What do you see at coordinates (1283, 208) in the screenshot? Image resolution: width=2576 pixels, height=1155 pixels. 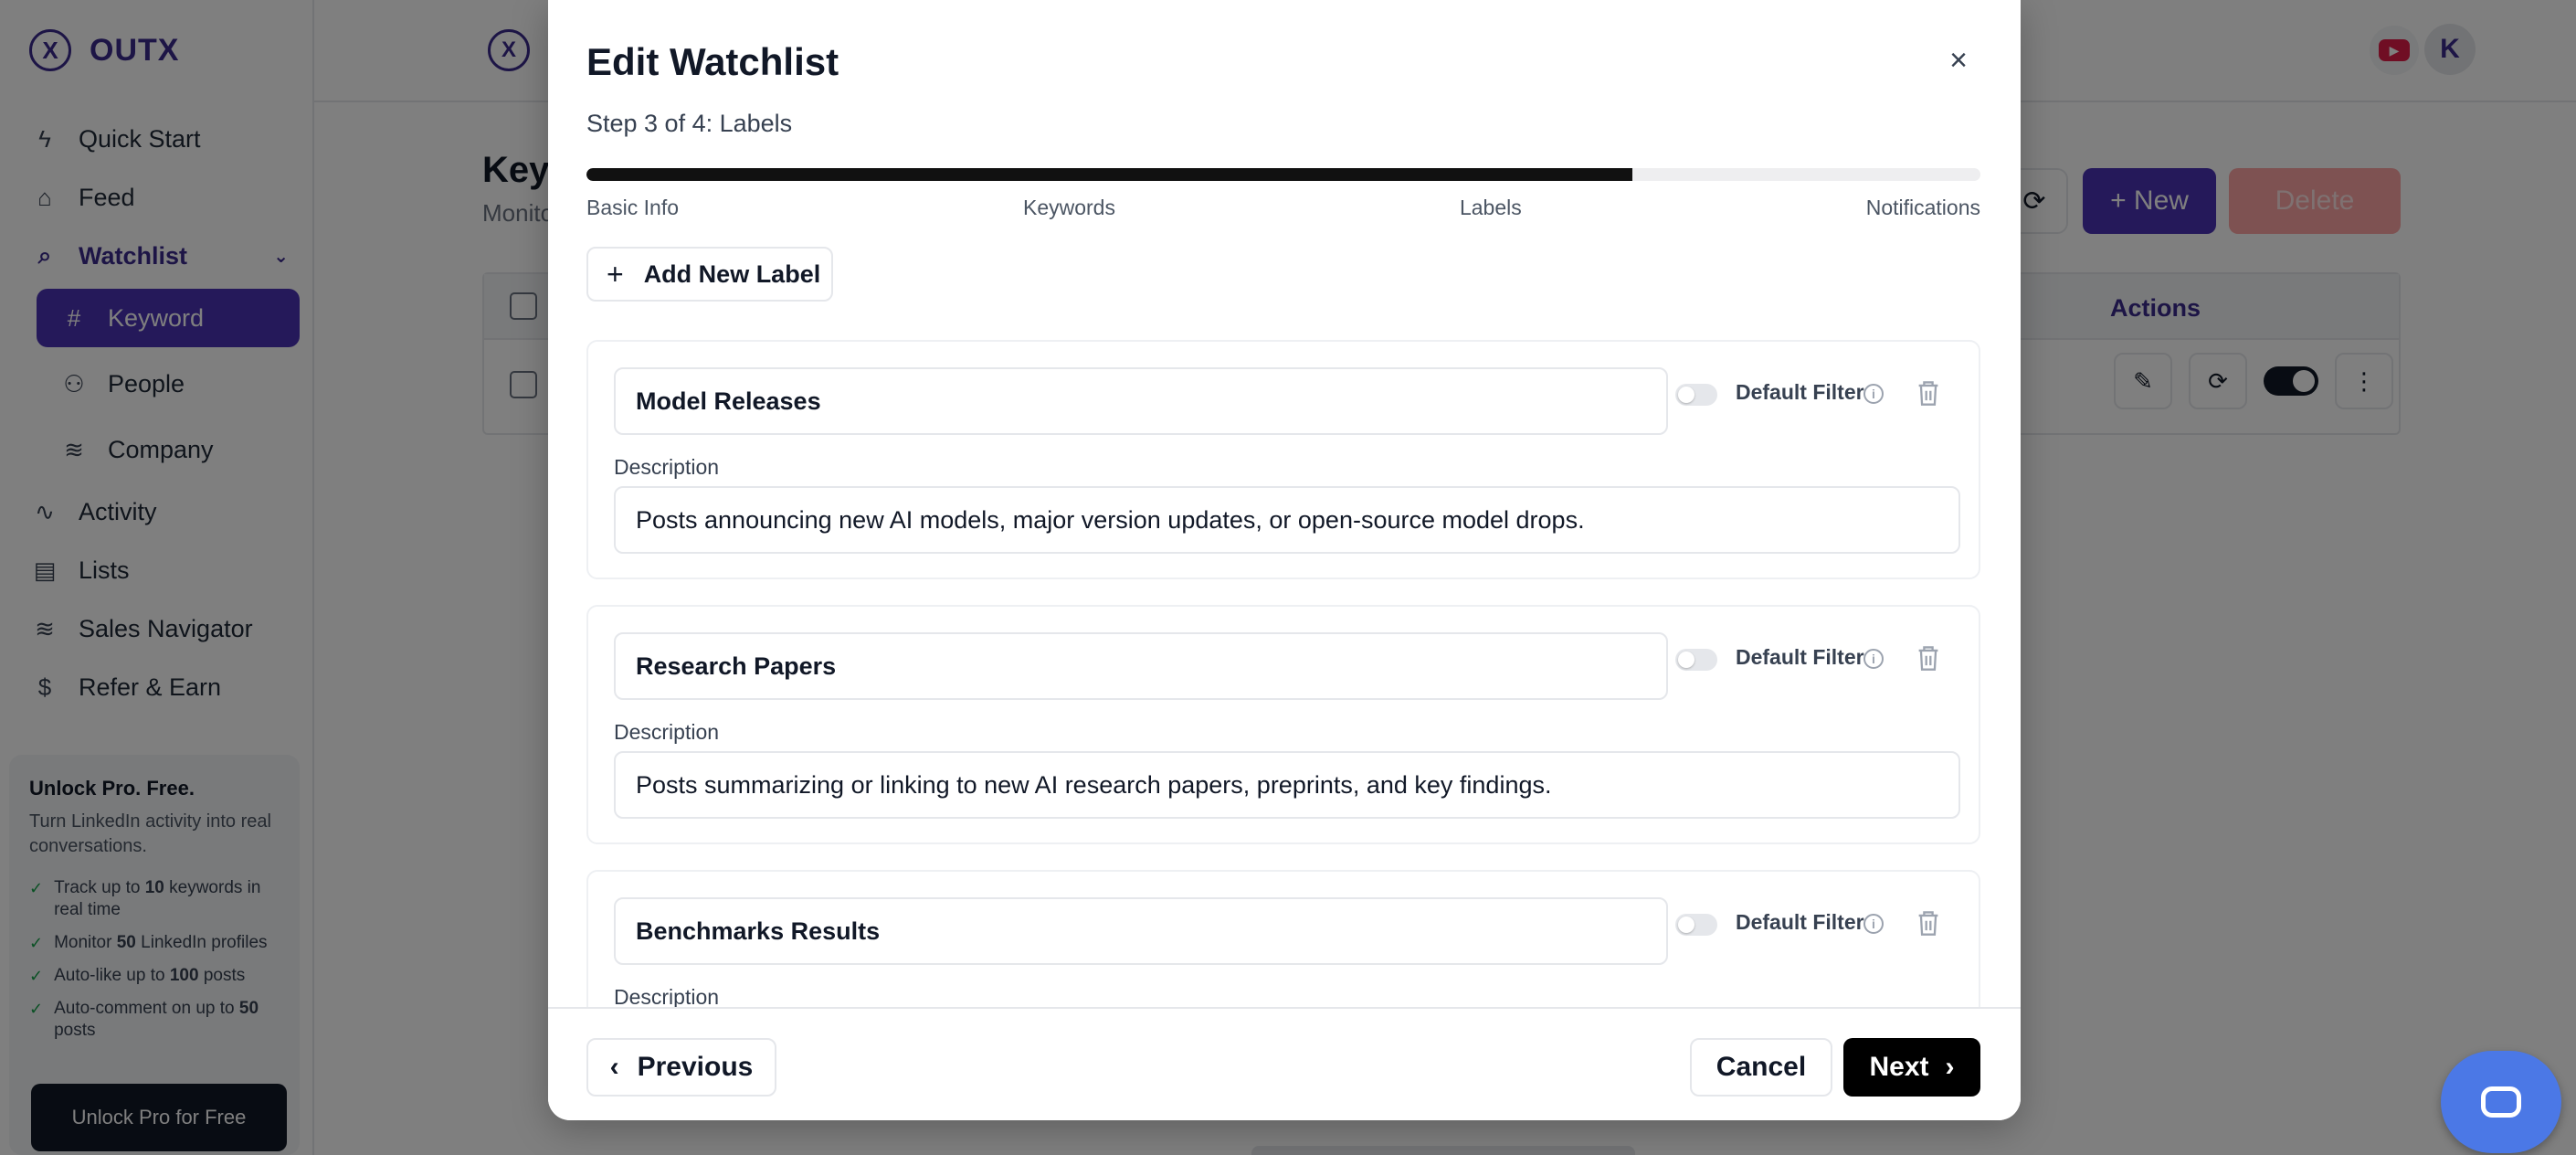 I see `step-labels: Basic Info Keywords Labels Notifications` at bounding box center [1283, 208].